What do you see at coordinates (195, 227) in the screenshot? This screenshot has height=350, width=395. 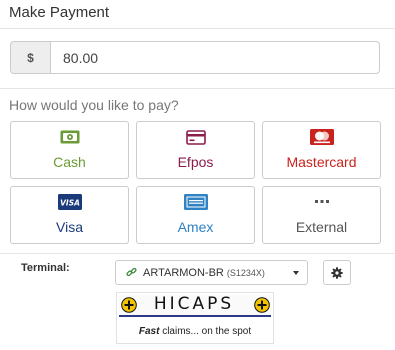 I see `pay-method-label: Amex` at bounding box center [195, 227].